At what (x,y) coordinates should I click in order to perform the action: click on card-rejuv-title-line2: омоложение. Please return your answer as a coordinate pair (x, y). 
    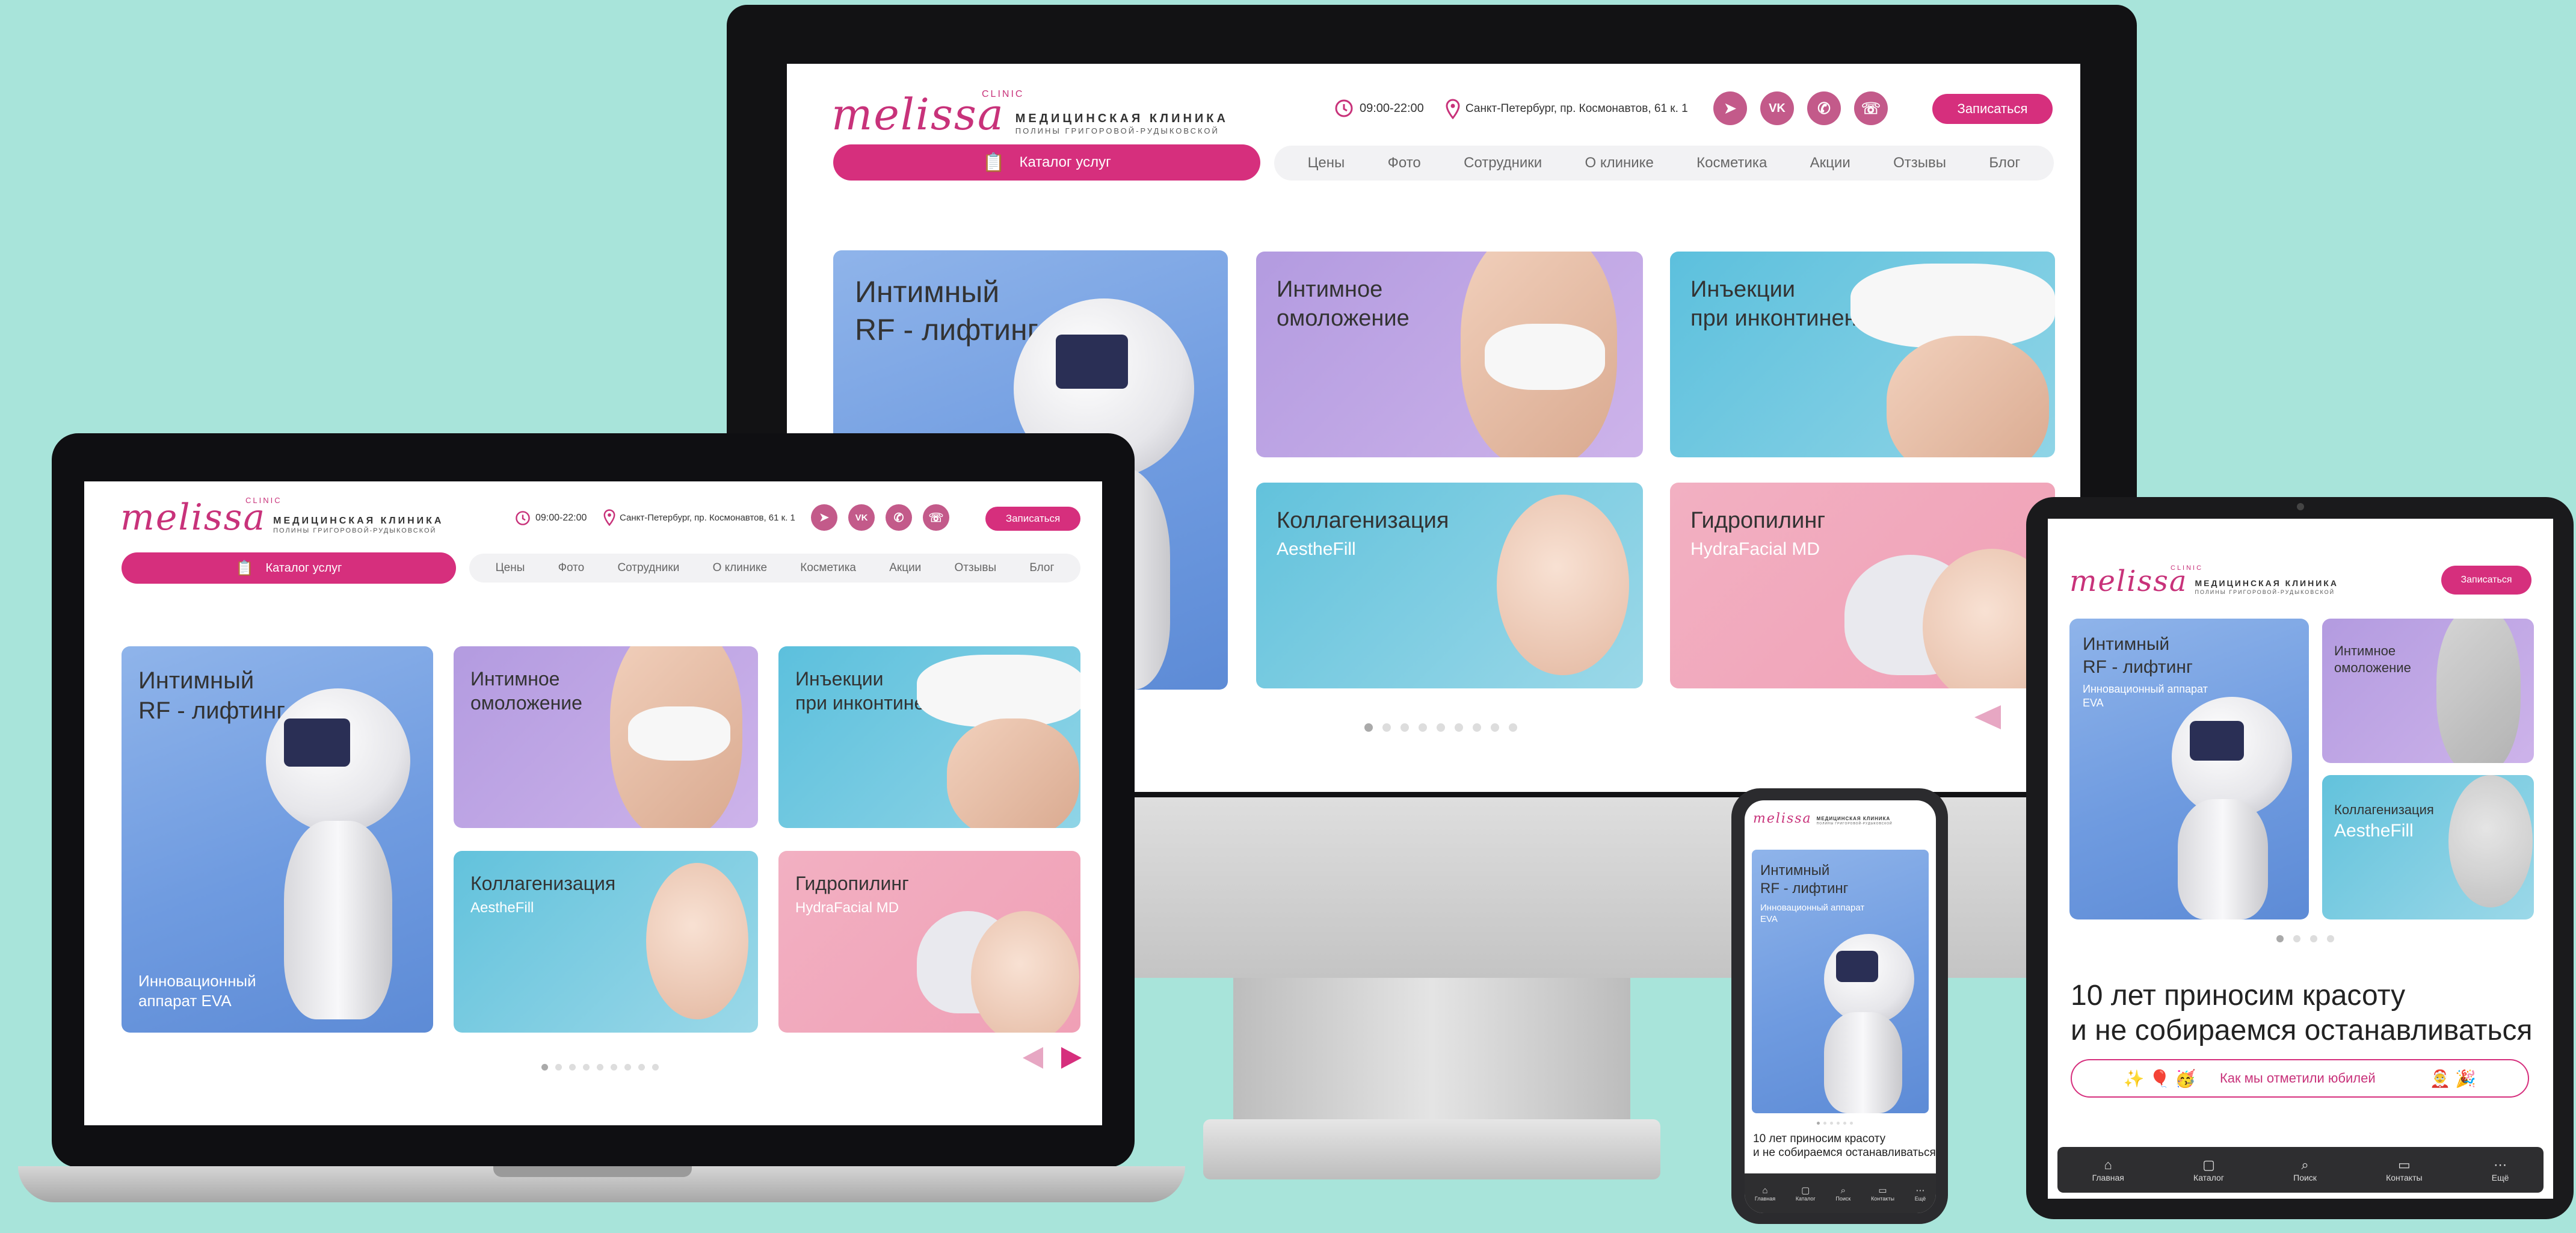
    Looking at the image, I should click on (2372, 667).